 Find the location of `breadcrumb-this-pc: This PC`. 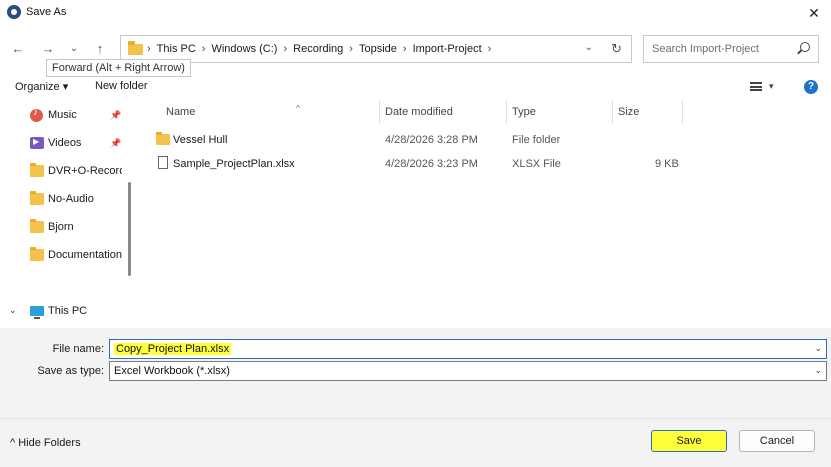

breadcrumb-this-pc: This PC is located at coordinates (176, 49).